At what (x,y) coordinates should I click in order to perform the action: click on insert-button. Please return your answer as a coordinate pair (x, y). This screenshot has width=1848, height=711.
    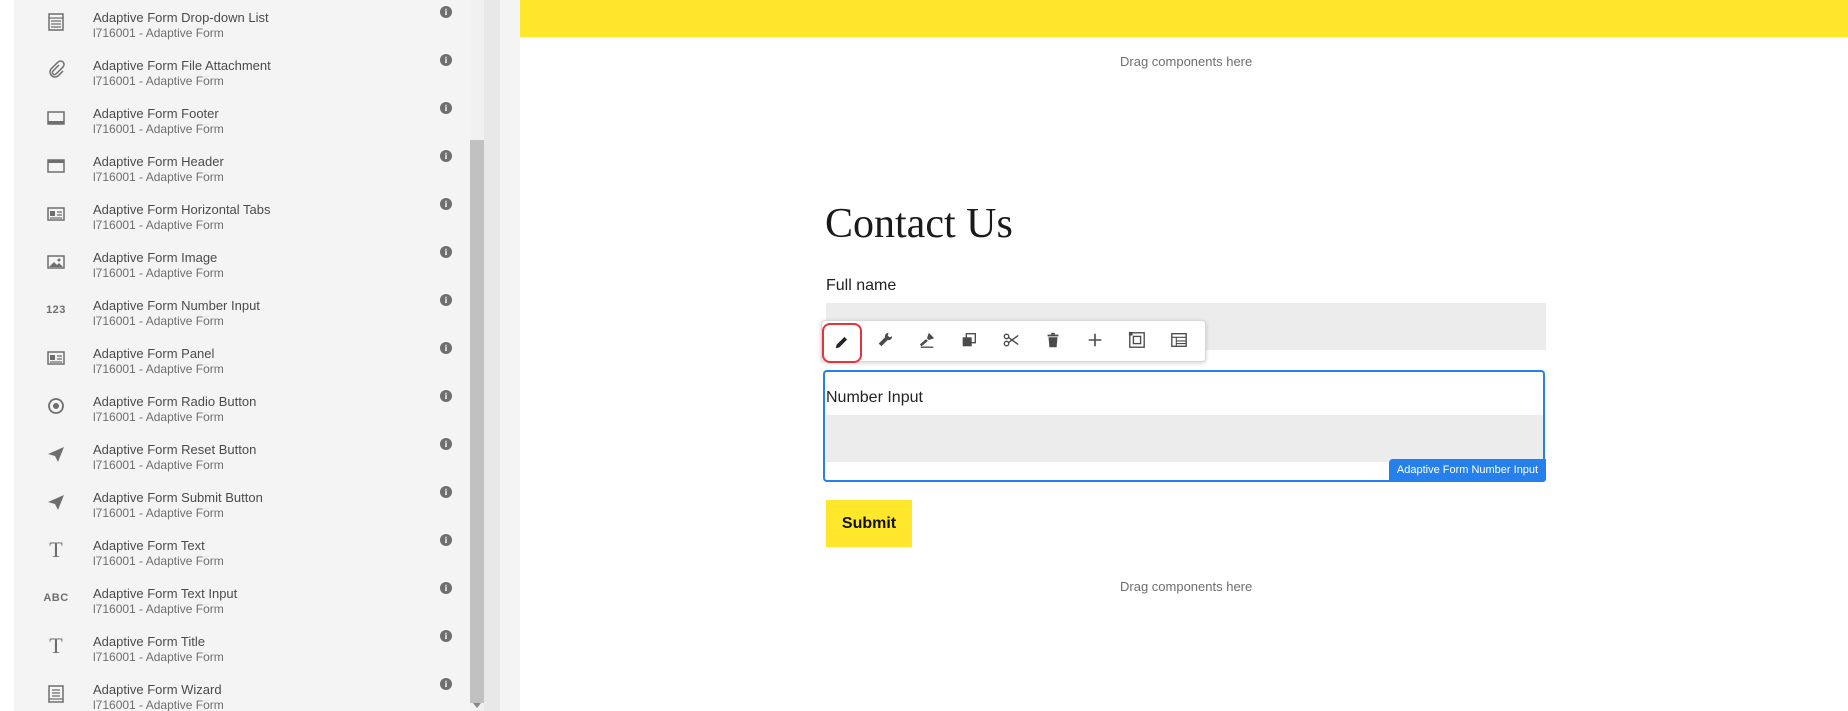
    Looking at the image, I should click on (1095, 341).